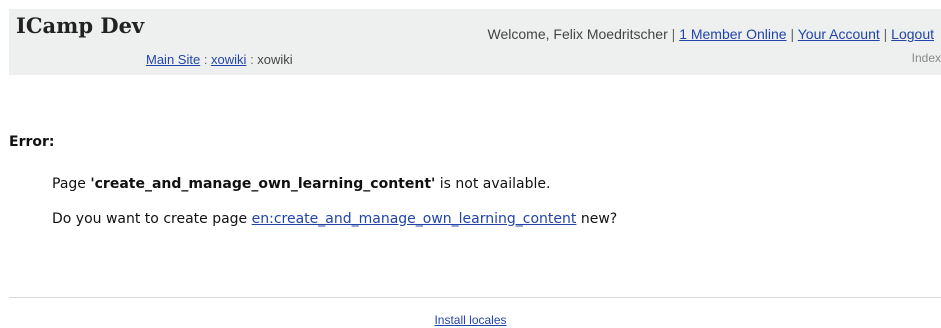  I want to click on footer: Install locales, so click(470, 320).